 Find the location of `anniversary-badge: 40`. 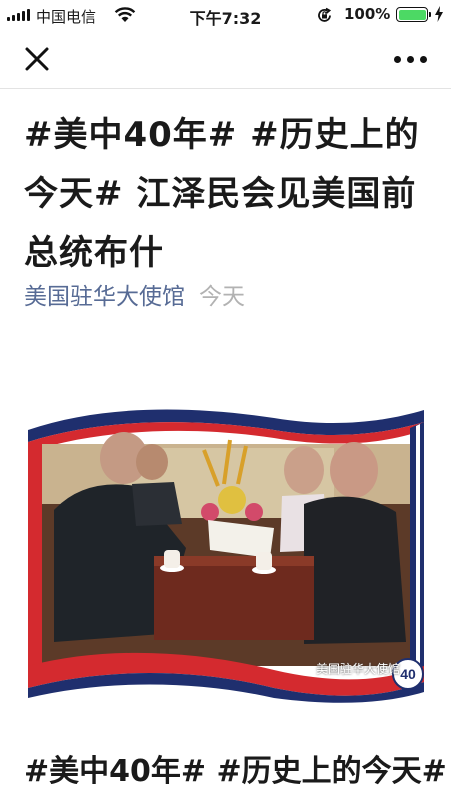

anniversary-badge: 40 is located at coordinates (408, 674).